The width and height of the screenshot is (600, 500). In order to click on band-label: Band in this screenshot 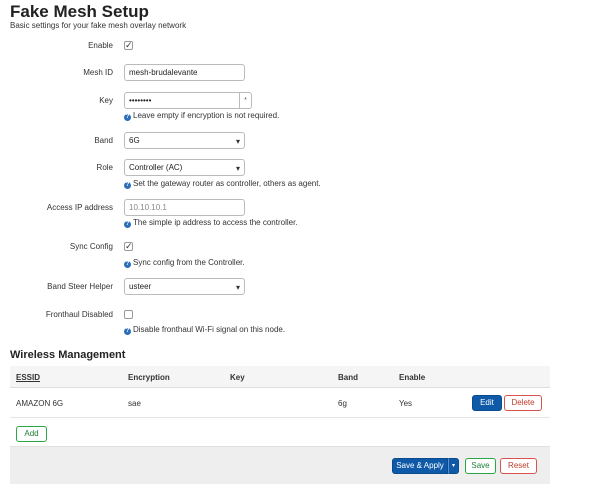, I will do `click(103, 140)`.